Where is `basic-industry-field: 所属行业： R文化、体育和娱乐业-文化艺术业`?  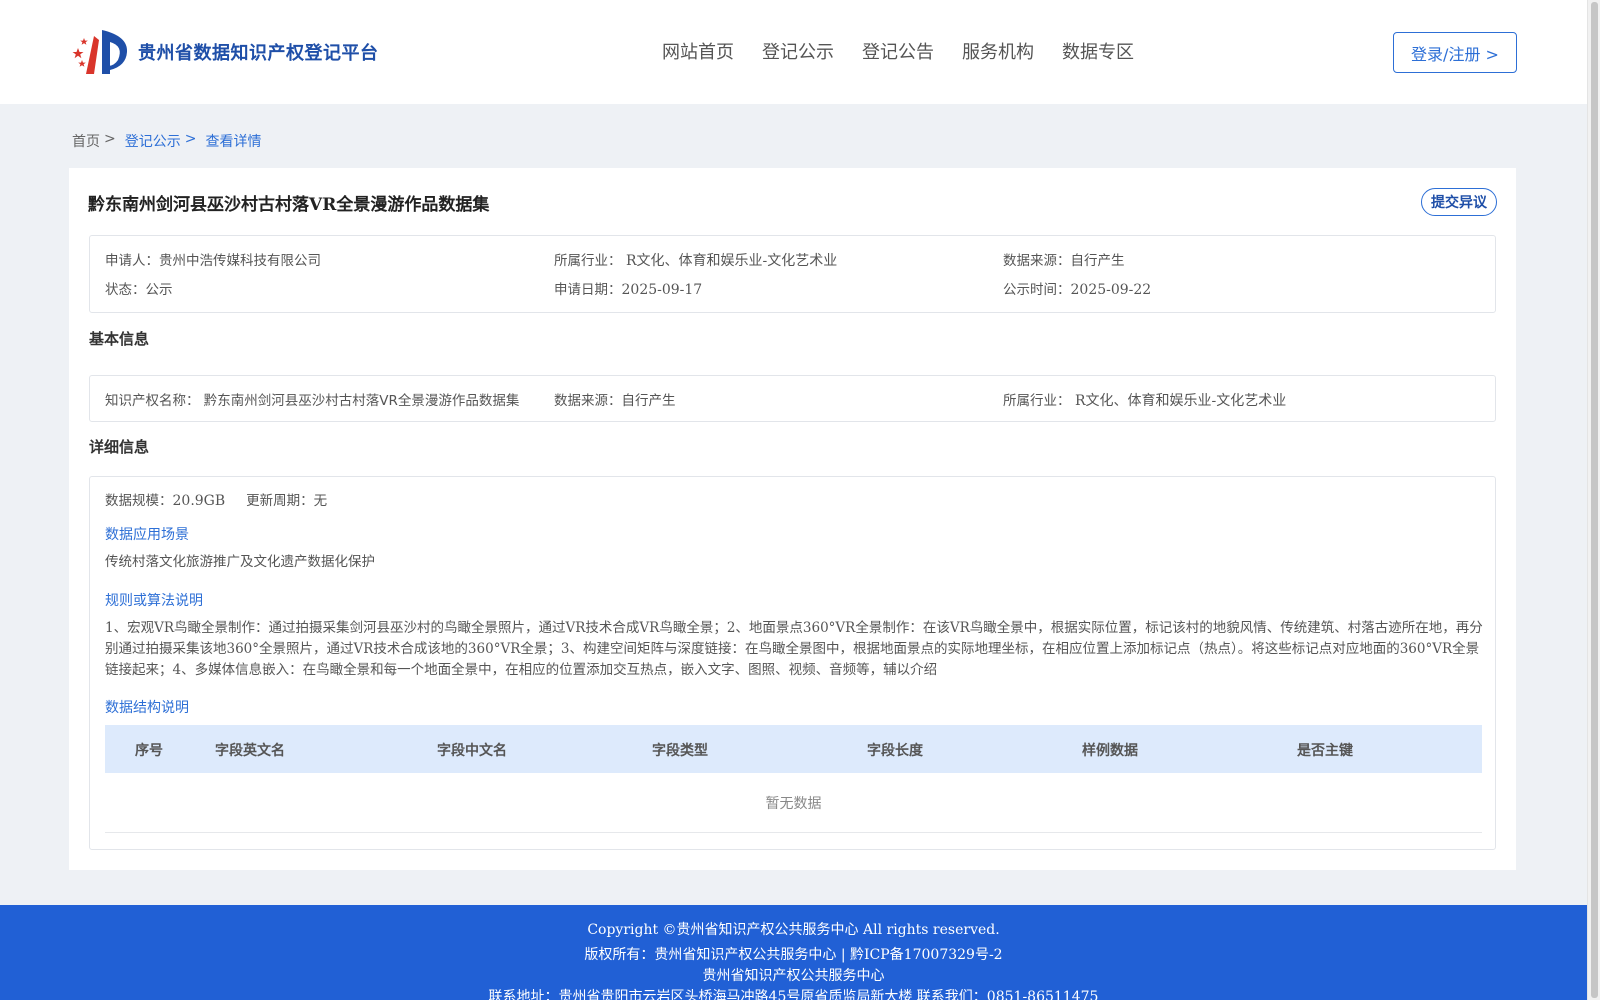
basic-industry-field: 所属行业： R文化、体育和娱乐业-文化艺术业 is located at coordinates (1144, 399).